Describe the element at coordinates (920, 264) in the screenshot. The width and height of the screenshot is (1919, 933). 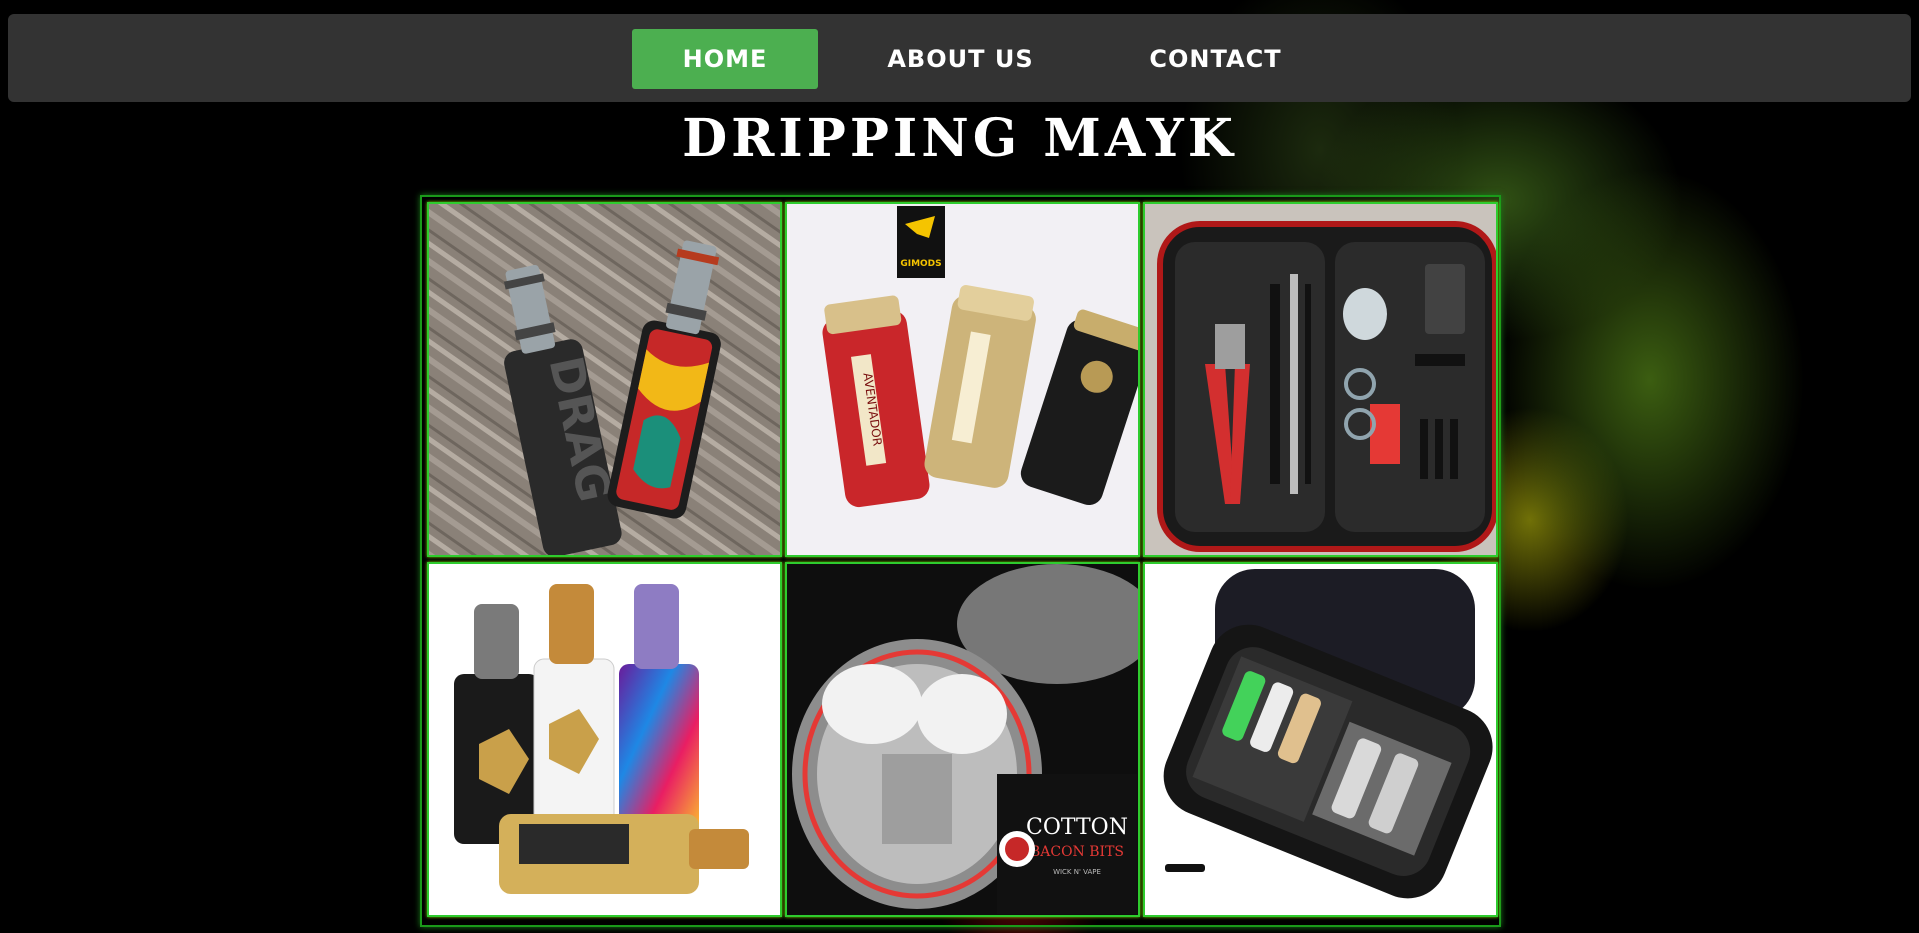
I see `gimods-logo: GIMODS` at that location.